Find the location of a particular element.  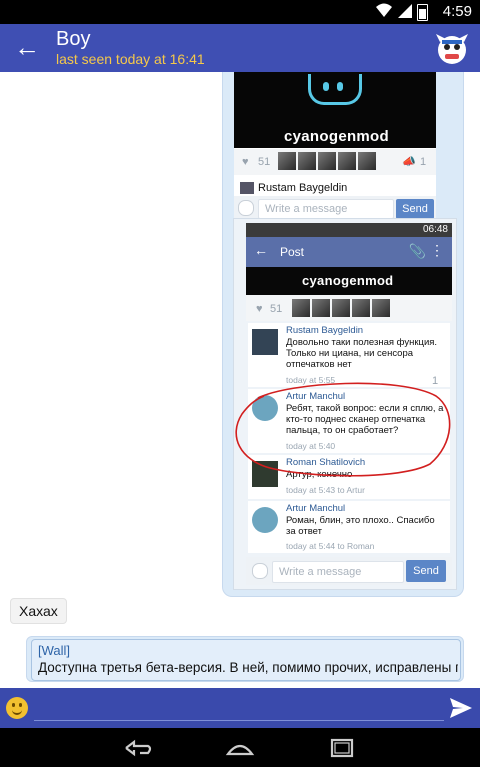

megaphone-icon: 📣 is located at coordinates (409, 162).